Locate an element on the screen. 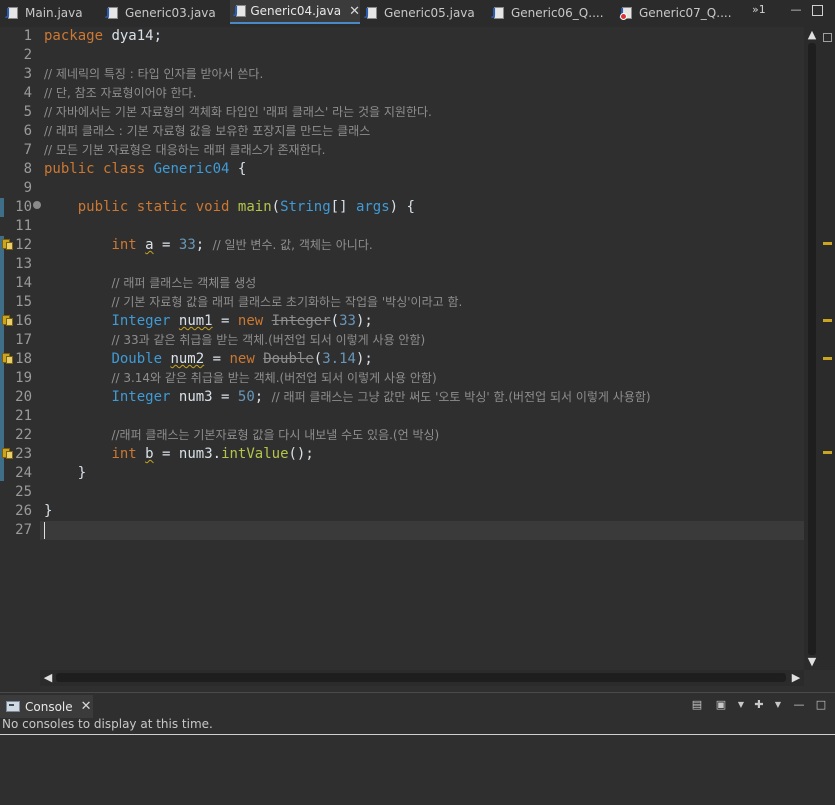 Image resolution: width=835 pixels, height=805 pixels. tab-generic03-java: J Generic03.java is located at coordinates (167, 13).